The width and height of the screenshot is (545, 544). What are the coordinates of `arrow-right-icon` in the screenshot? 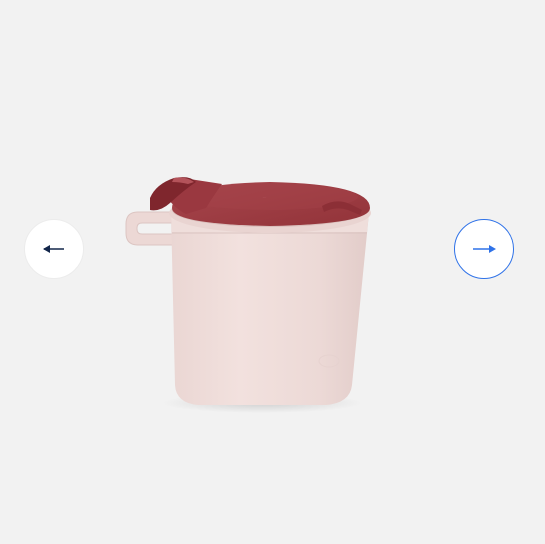 It's located at (484, 249).